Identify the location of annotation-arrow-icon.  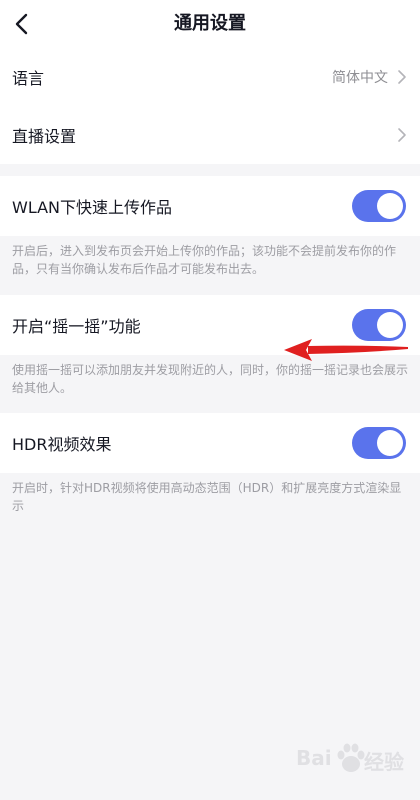
(346, 350).